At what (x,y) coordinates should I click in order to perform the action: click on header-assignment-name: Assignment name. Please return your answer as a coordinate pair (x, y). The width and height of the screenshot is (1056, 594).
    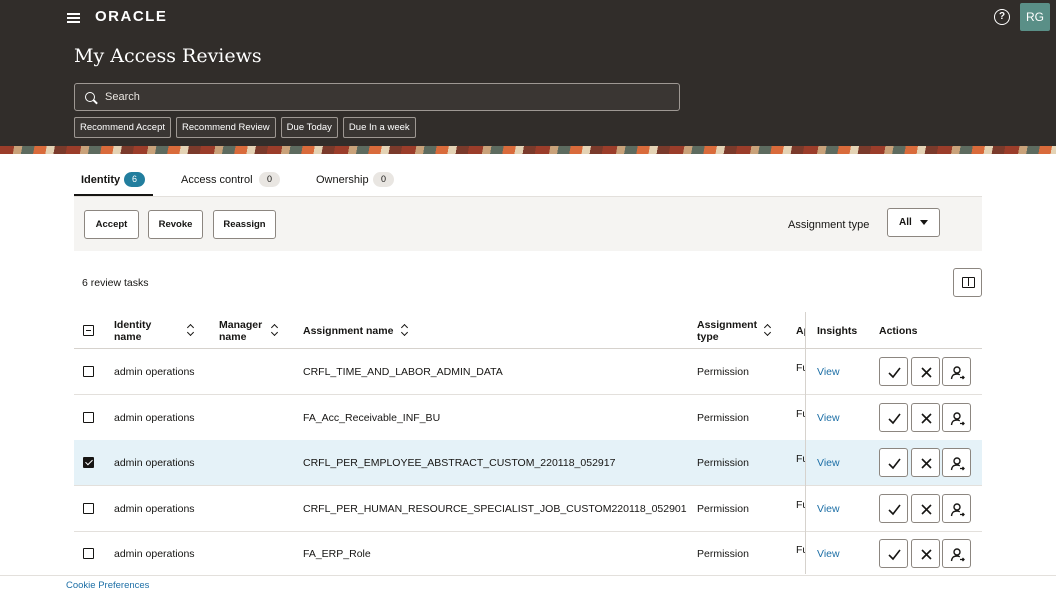
    Looking at the image, I should click on (348, 331).